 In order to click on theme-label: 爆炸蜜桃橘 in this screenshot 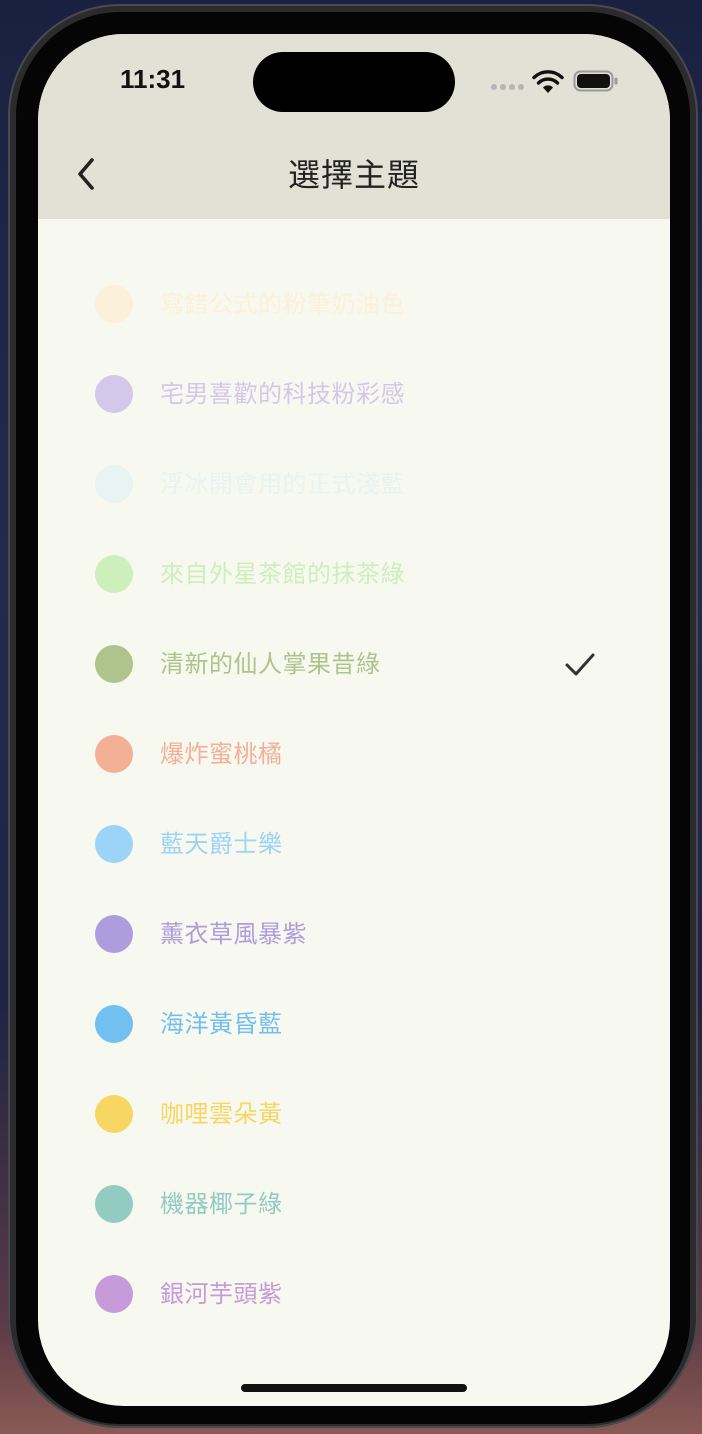, I will do `click(221, 754)`.